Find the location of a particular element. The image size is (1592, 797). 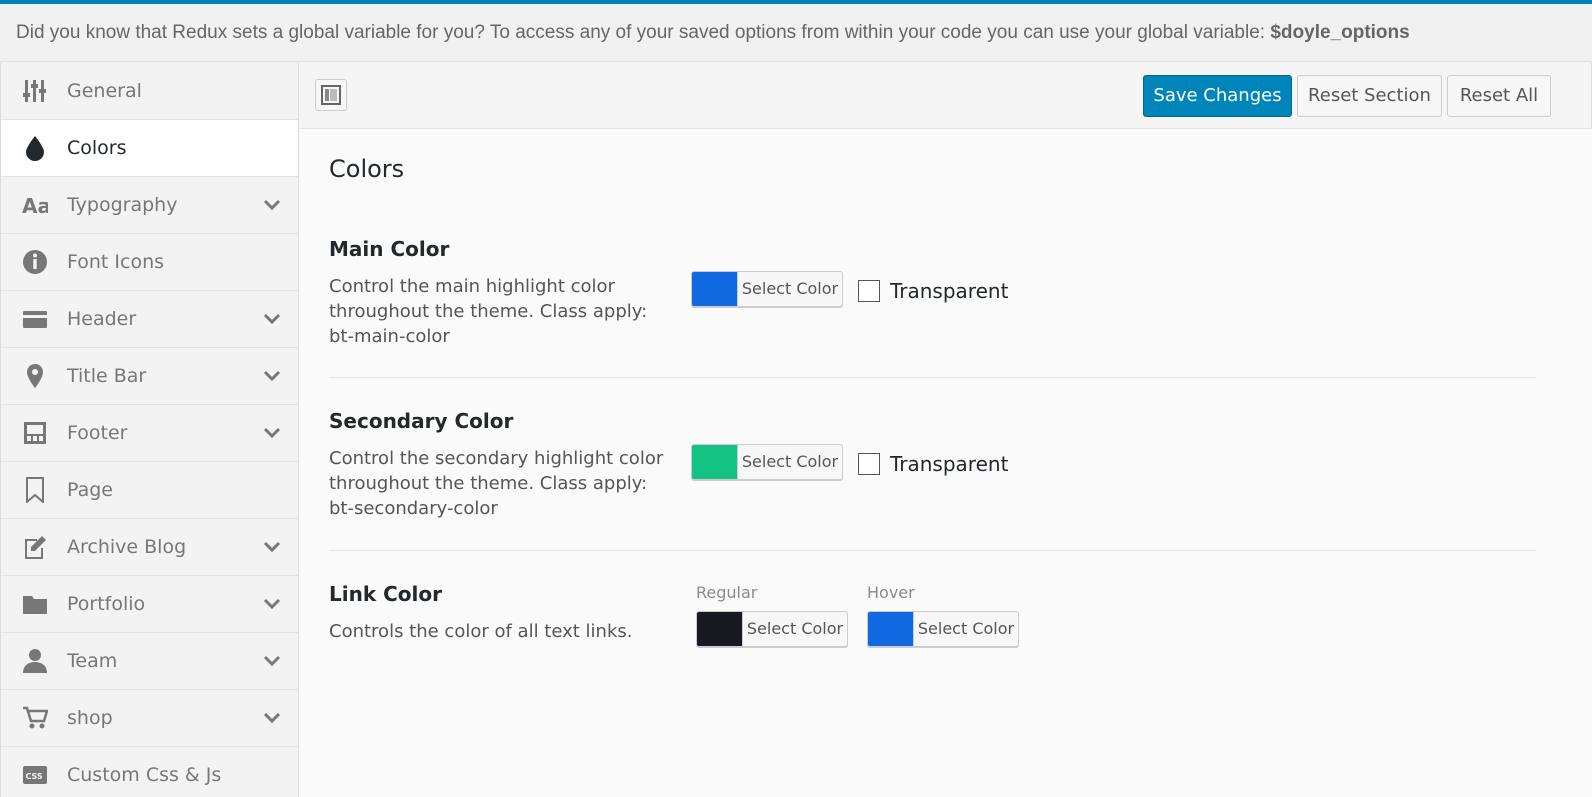

reset-section-button: Reset Section is located at coordinates (1369, 96).